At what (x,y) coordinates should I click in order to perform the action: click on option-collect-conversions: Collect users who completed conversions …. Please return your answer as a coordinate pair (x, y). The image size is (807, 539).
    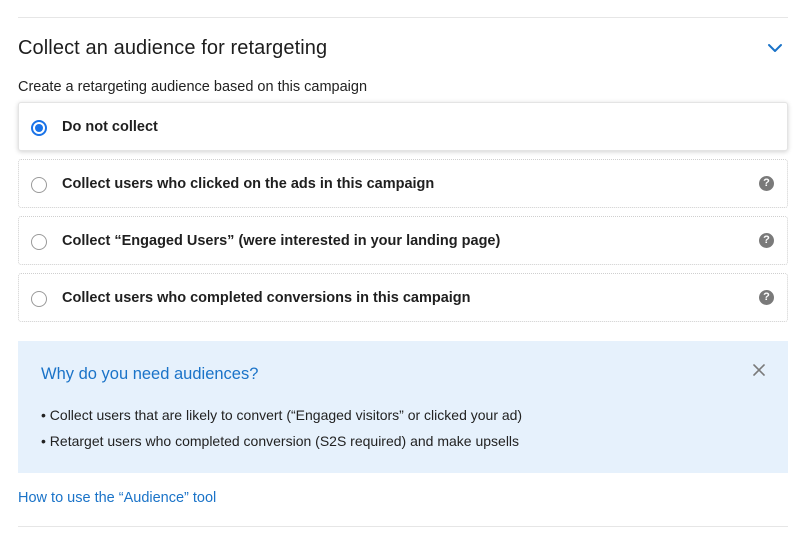
    Looking at the image, I should click on (403, 297).